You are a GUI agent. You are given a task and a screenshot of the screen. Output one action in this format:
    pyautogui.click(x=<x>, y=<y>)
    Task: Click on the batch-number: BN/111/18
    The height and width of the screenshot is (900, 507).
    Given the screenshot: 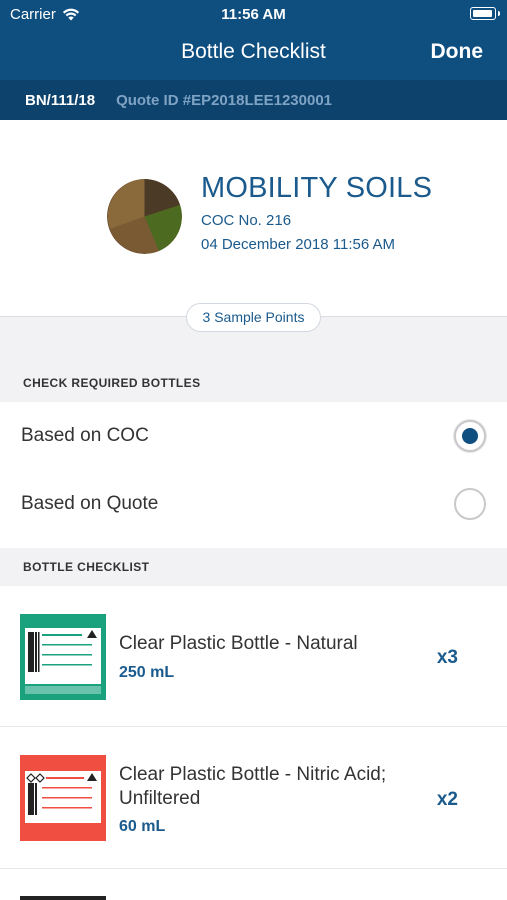 What is the action you would take?
    pyautogui.click(x=60, y=100)
    